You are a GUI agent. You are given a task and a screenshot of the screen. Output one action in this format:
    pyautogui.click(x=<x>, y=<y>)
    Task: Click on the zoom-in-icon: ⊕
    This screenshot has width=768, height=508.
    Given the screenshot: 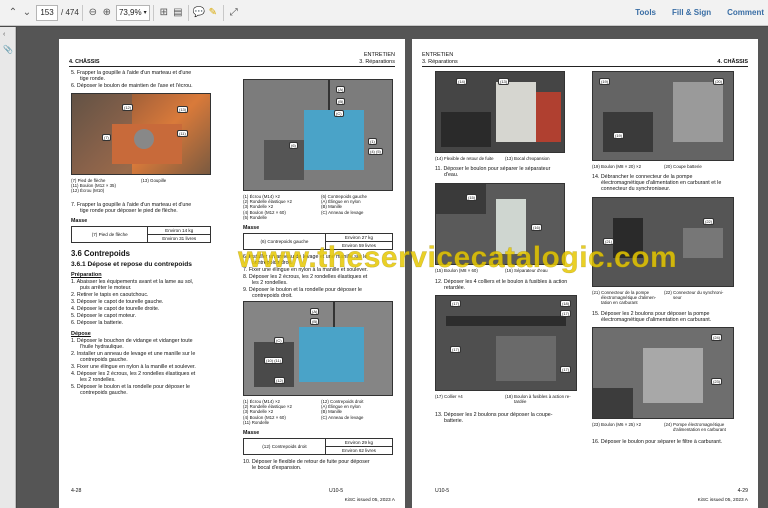 What is the action you would take?
    pyautogui.click(x=107, y=13)
    